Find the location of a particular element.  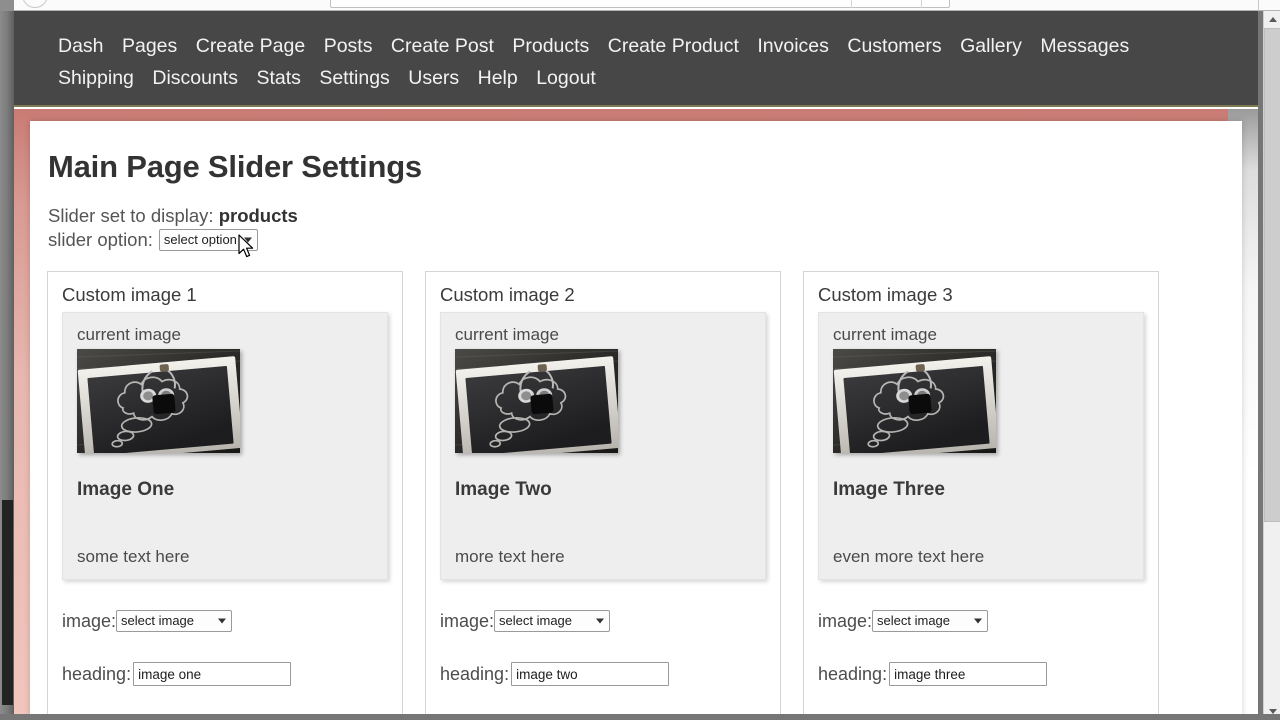

page-scrollbar-vertical is located at coordinates (1271, 365).